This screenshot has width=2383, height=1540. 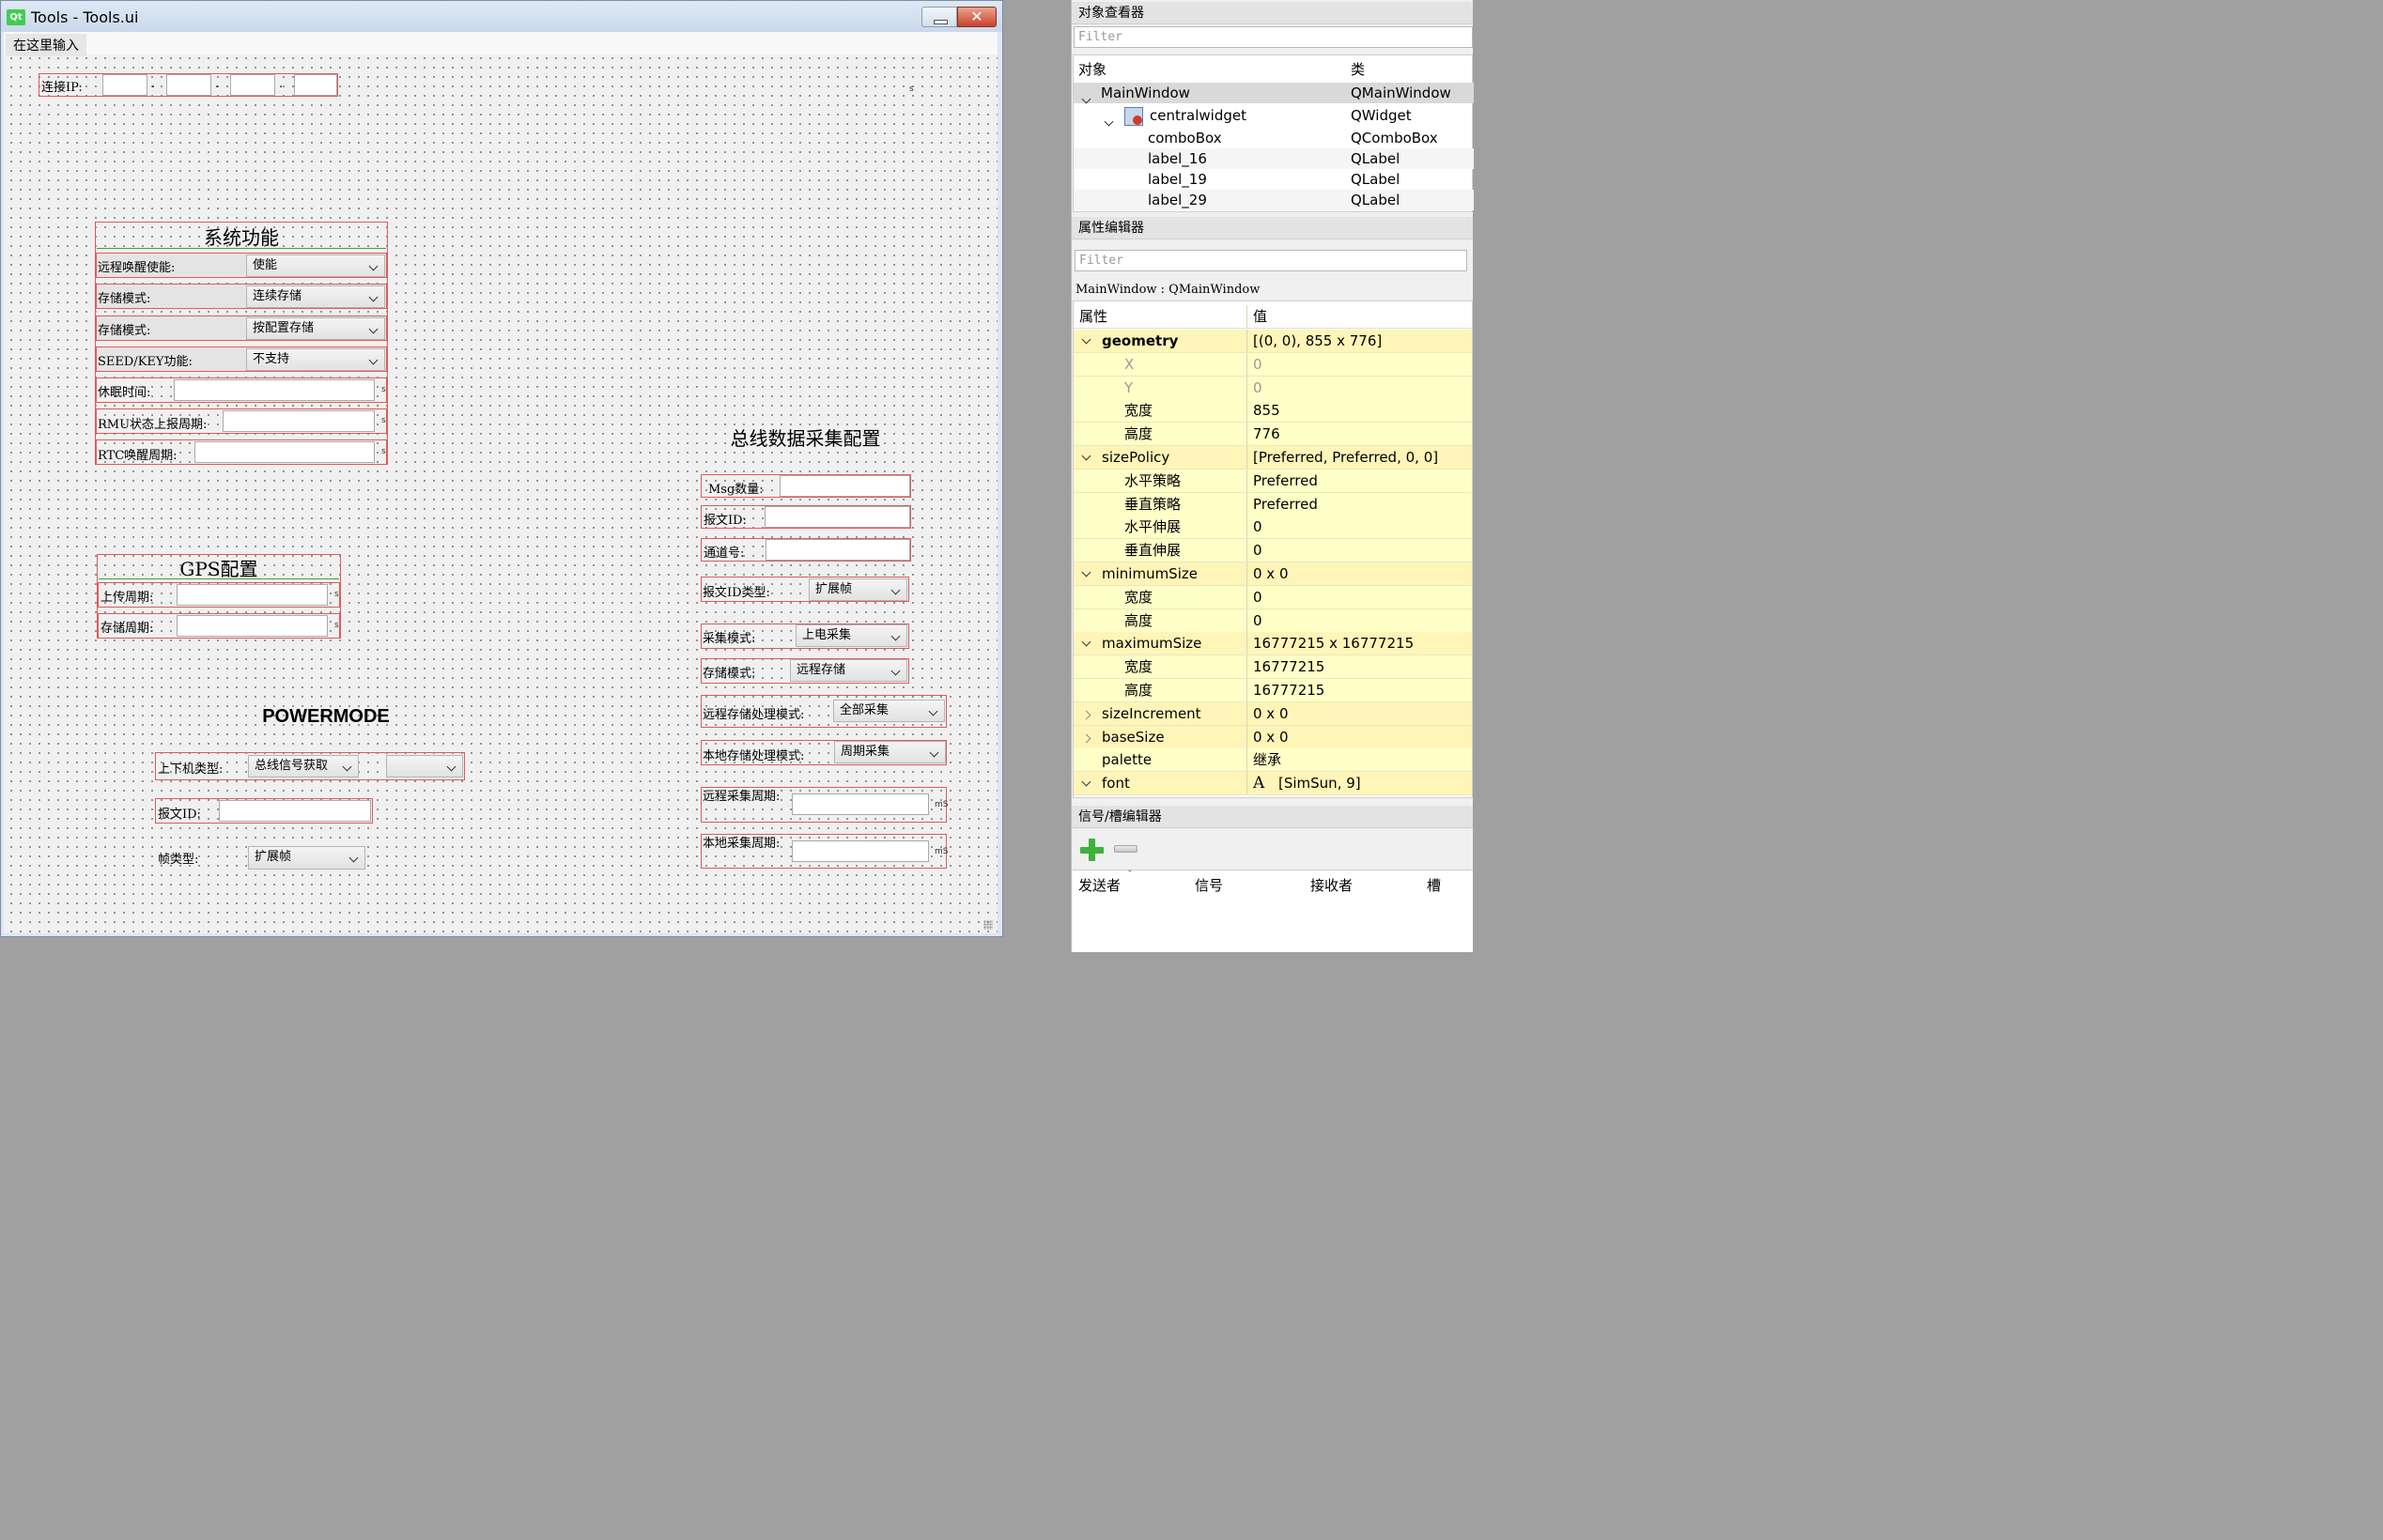 I want to click on property-row: 宽度 16777215, so click(x=1273, y=667).